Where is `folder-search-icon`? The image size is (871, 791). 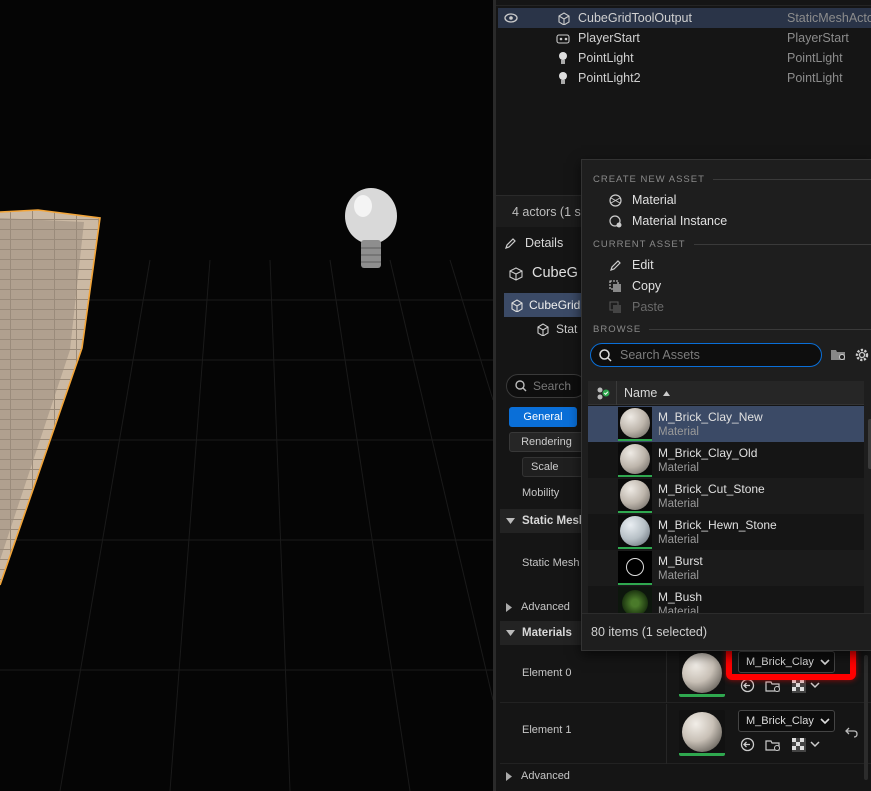 folder-search-icon is located at coordinates (838, 355).